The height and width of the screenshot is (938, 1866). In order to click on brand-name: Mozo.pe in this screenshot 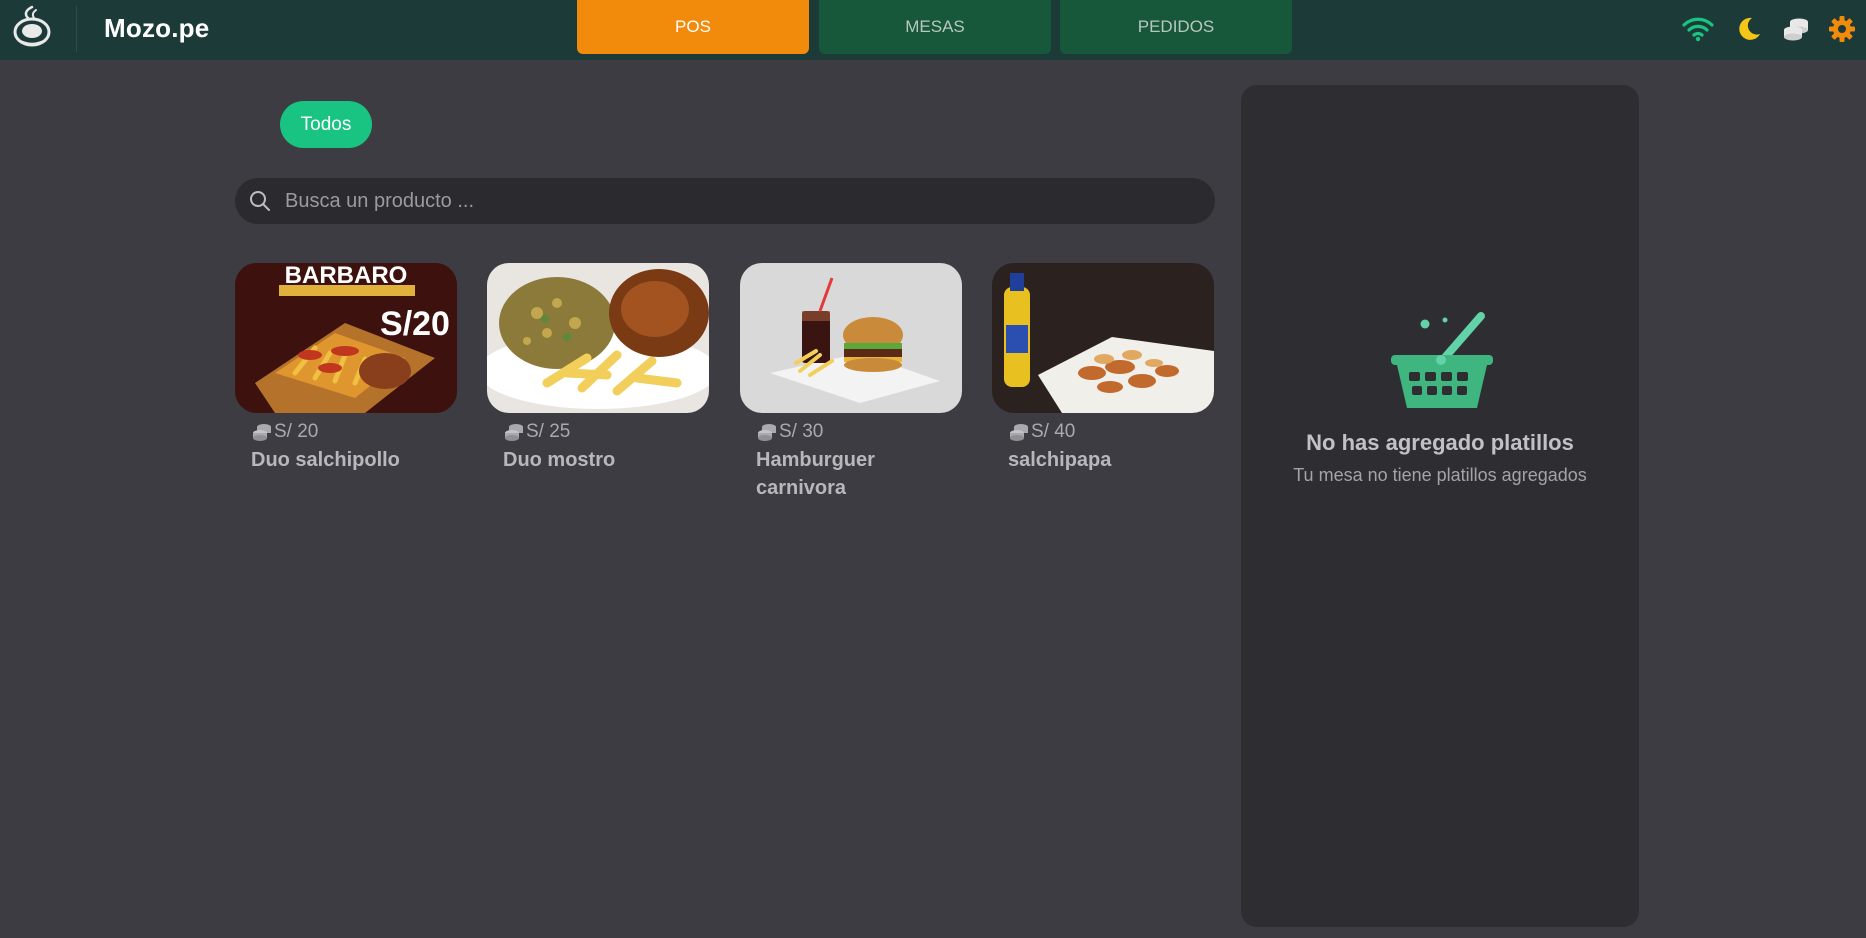, I will do `click(156, 28)`.